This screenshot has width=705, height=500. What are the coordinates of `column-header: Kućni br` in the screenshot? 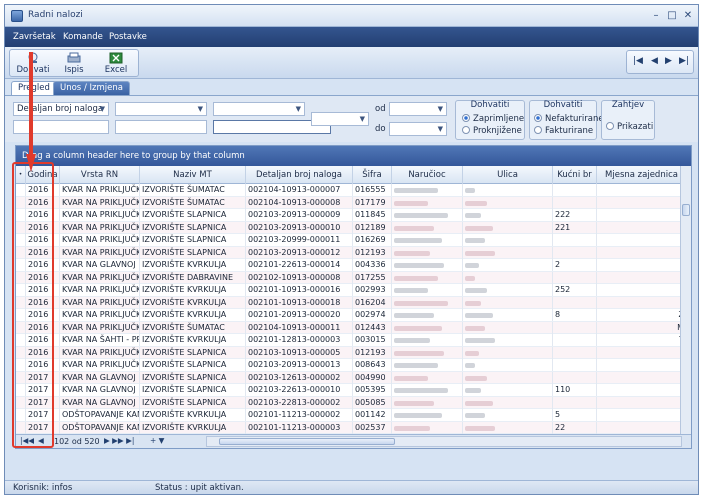 It's located at (575, 175).